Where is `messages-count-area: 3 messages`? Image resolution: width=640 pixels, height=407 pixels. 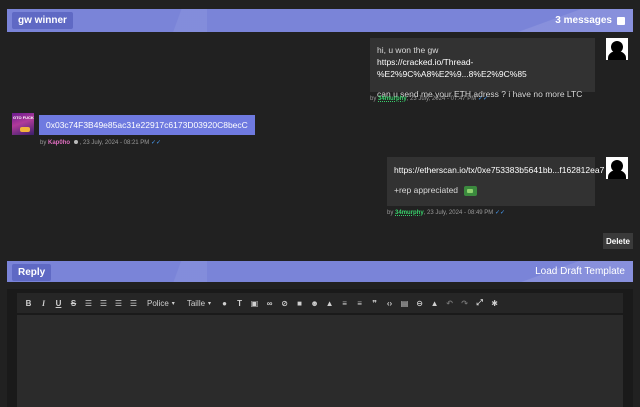 messages-count-area: 3 messages is located at coordinates (590, 20).